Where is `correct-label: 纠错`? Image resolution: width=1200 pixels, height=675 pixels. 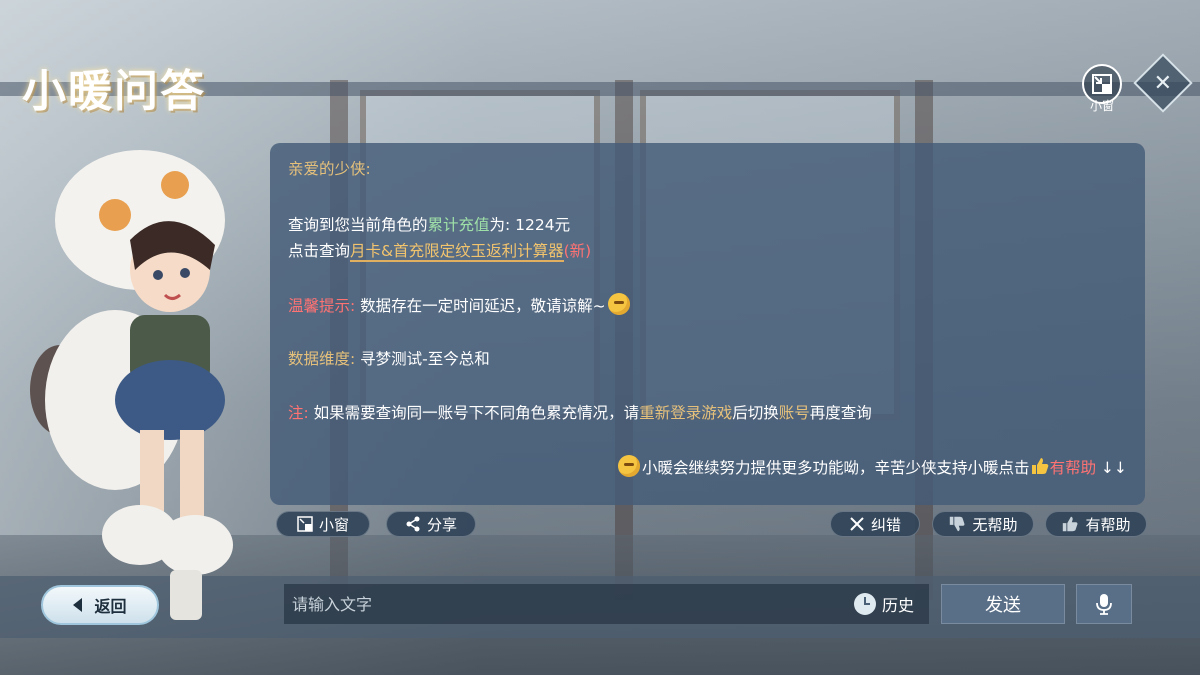 correct-label: 纠错 is located at coordinates (885, 524).